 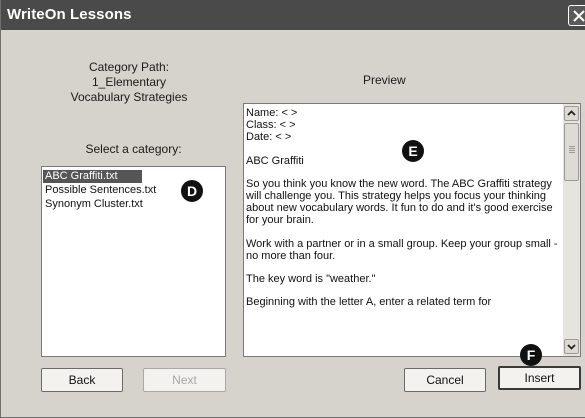 I want to click on scroll-up-button, so click(x=571, y=113).